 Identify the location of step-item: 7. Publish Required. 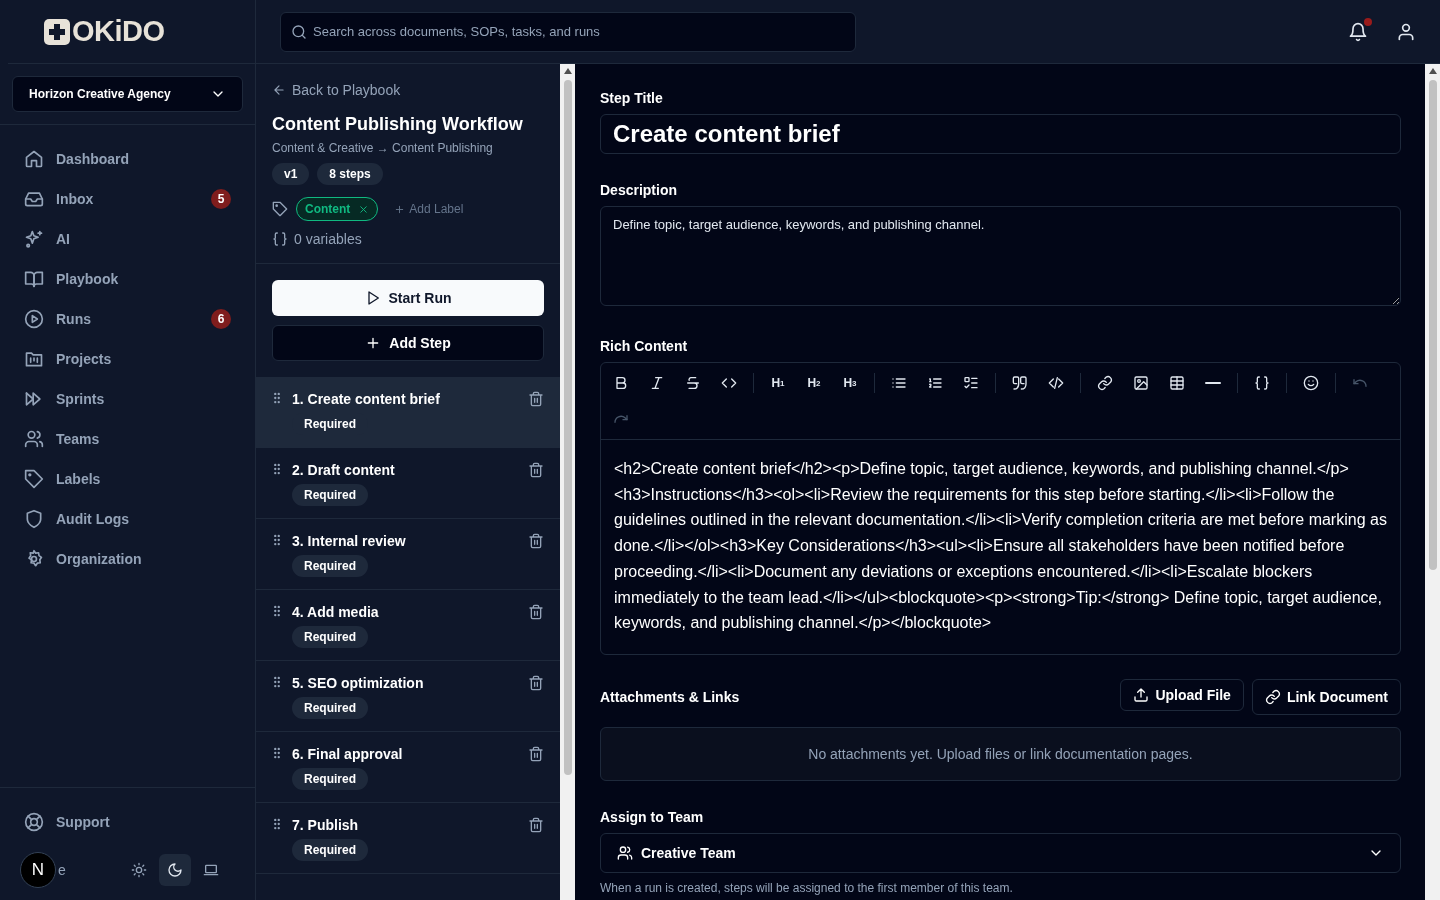
(408, 838).